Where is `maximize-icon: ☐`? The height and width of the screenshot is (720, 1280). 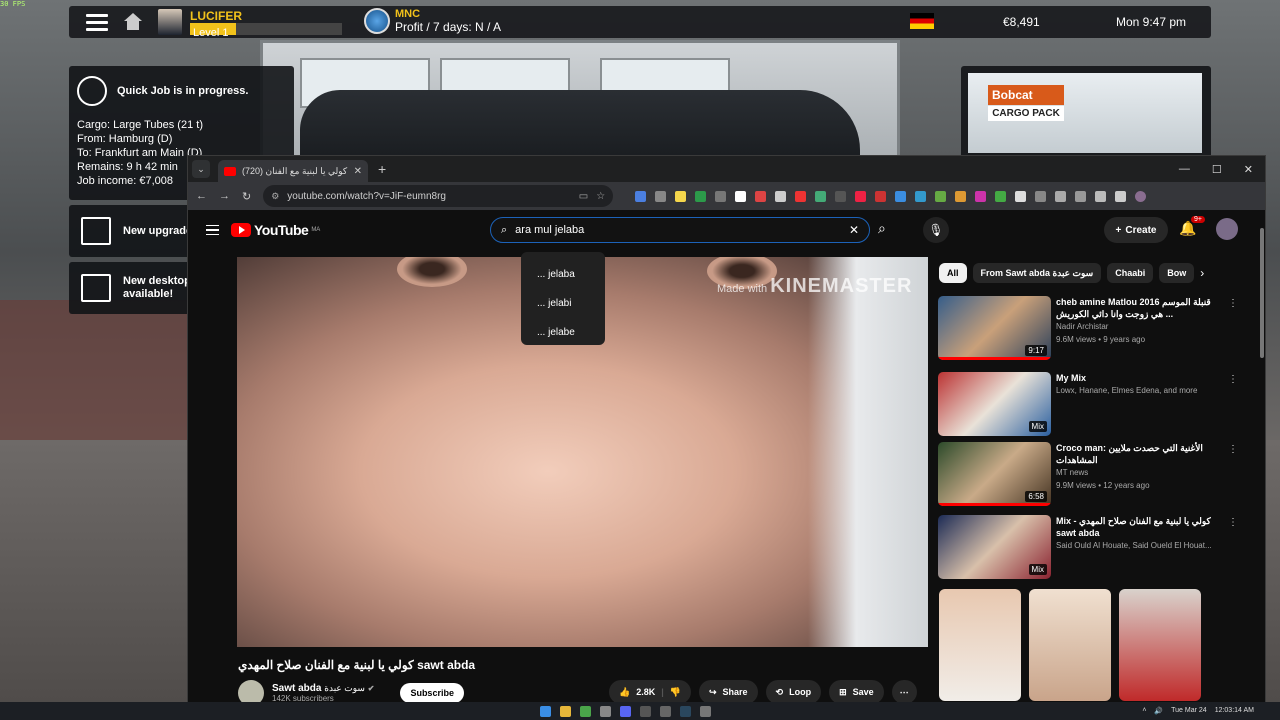
maximize-icon: ☐ is located at coordinates (1217, 169).